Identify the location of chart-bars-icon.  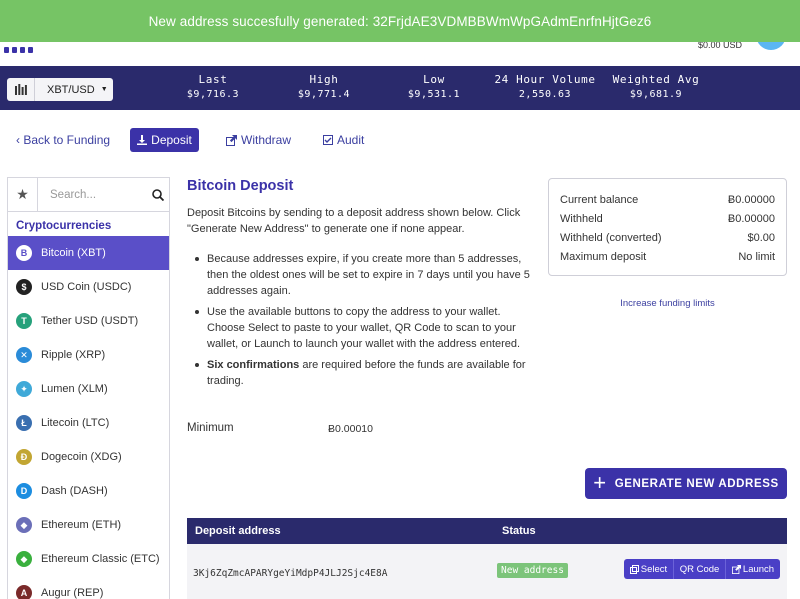
(21, 89).